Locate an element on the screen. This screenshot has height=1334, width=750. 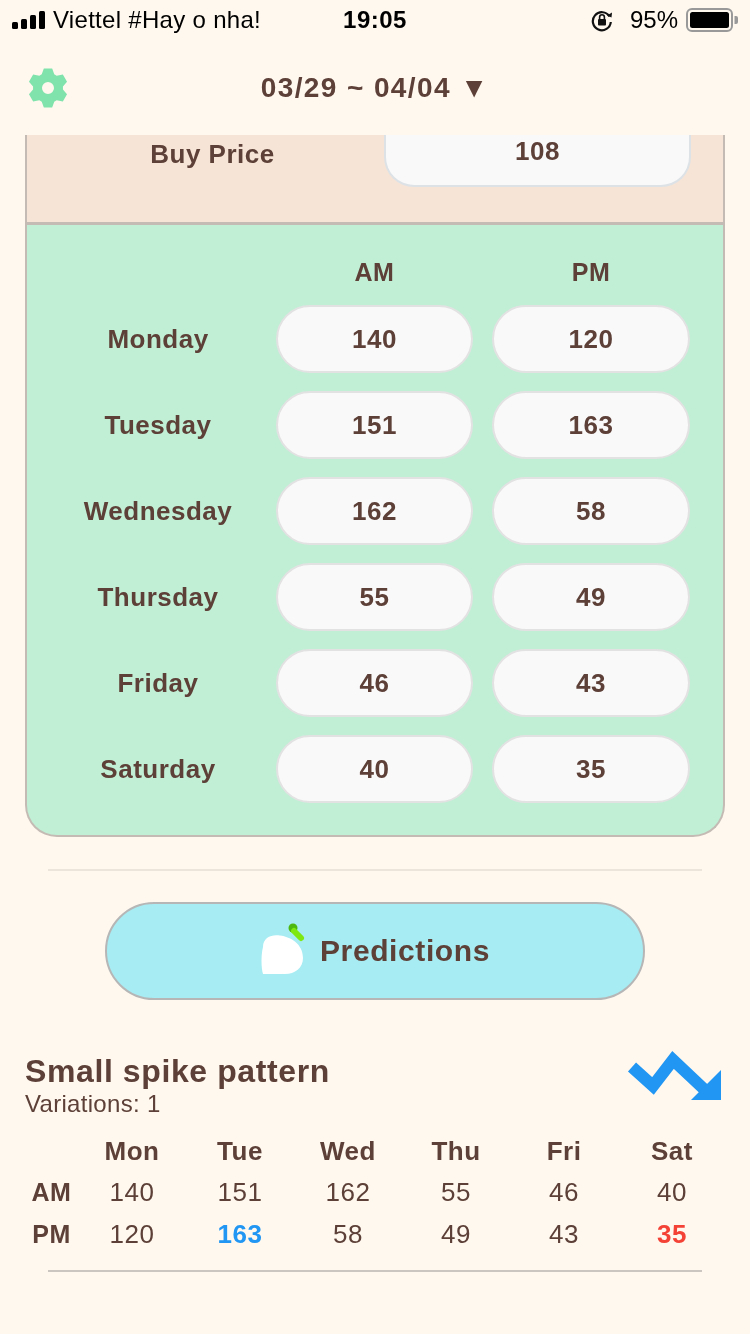
day-header: Fri is located at coordinates (564, 1151).